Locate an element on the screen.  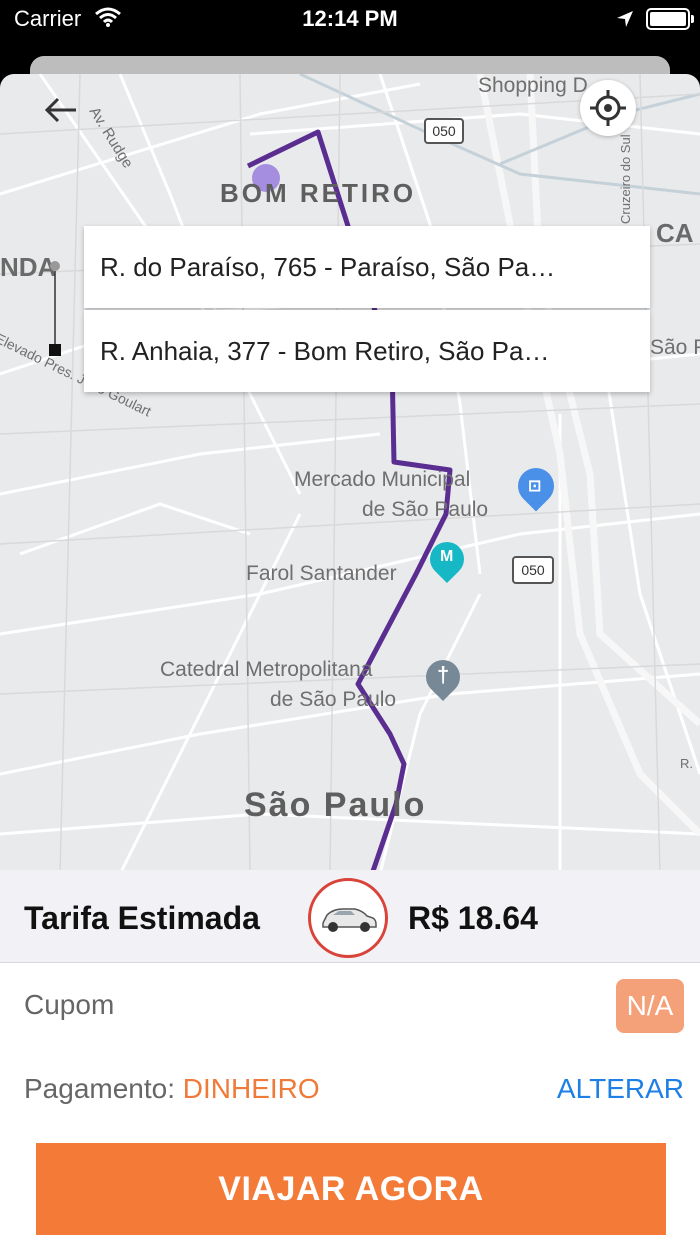
map-label-sao-p: São P is located at coordinates (675, 347).